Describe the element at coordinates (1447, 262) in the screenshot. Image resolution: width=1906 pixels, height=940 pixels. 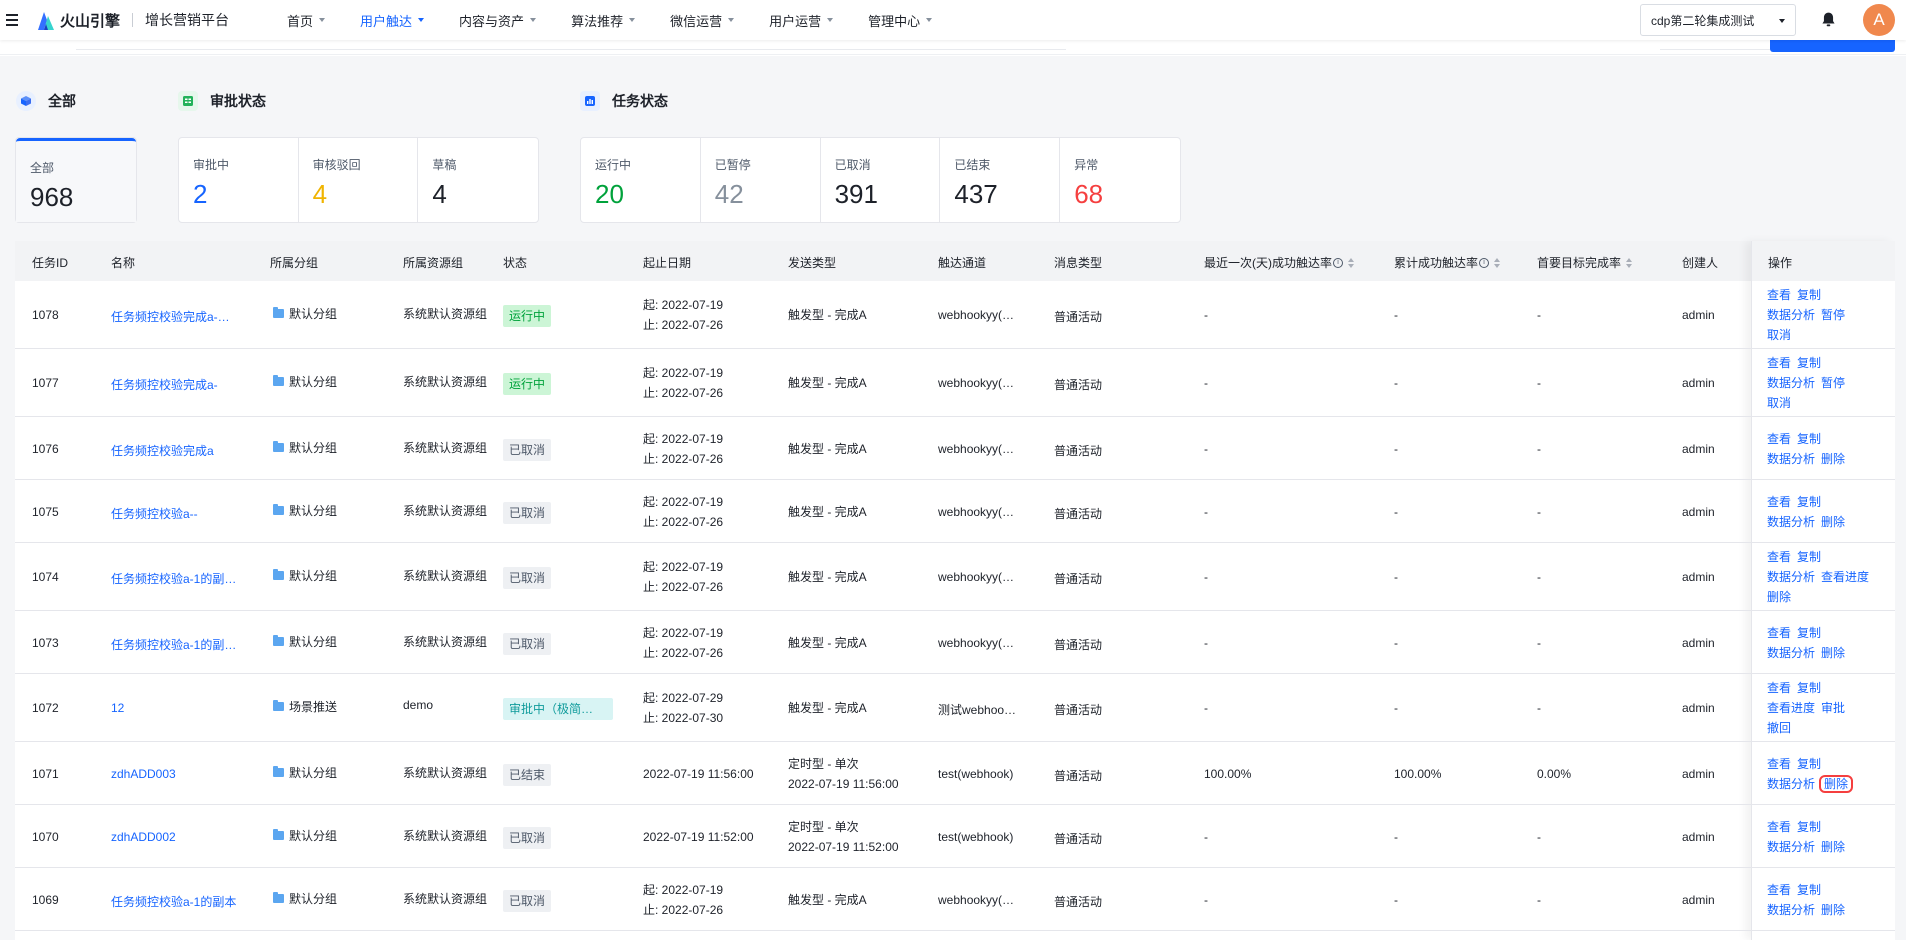
I see `col-header-total-rate: 累计成功触达率 i` at that location.